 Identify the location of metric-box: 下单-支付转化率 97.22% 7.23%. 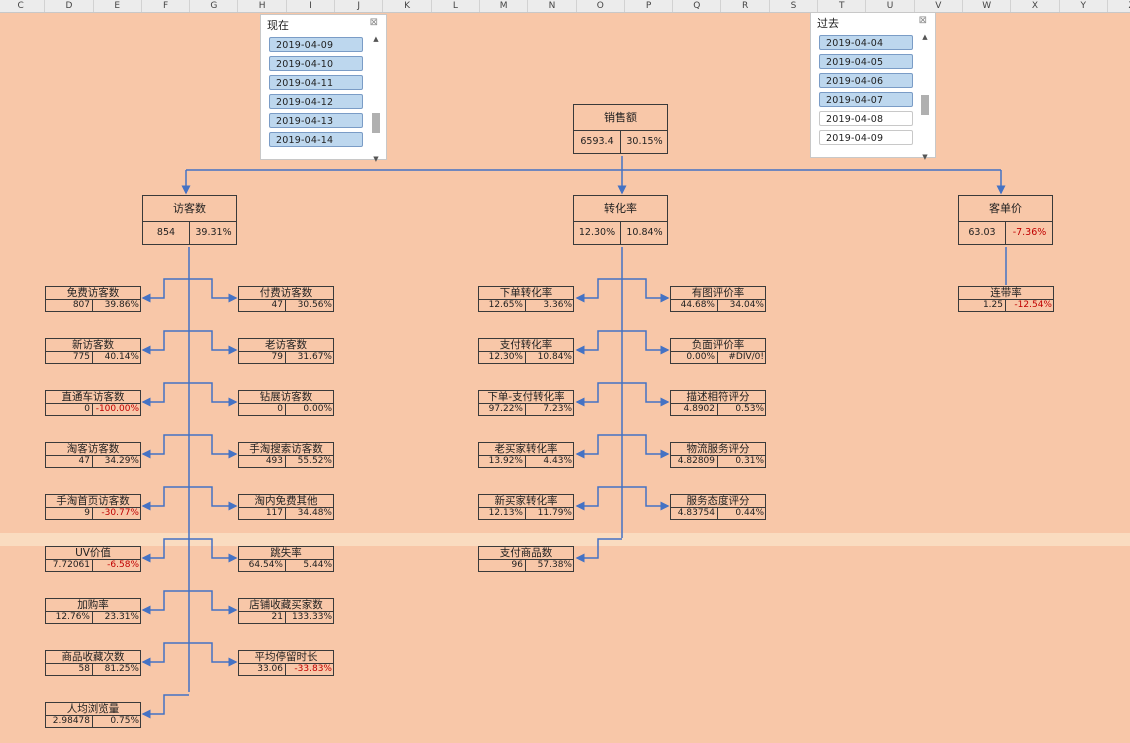
(526, 403).